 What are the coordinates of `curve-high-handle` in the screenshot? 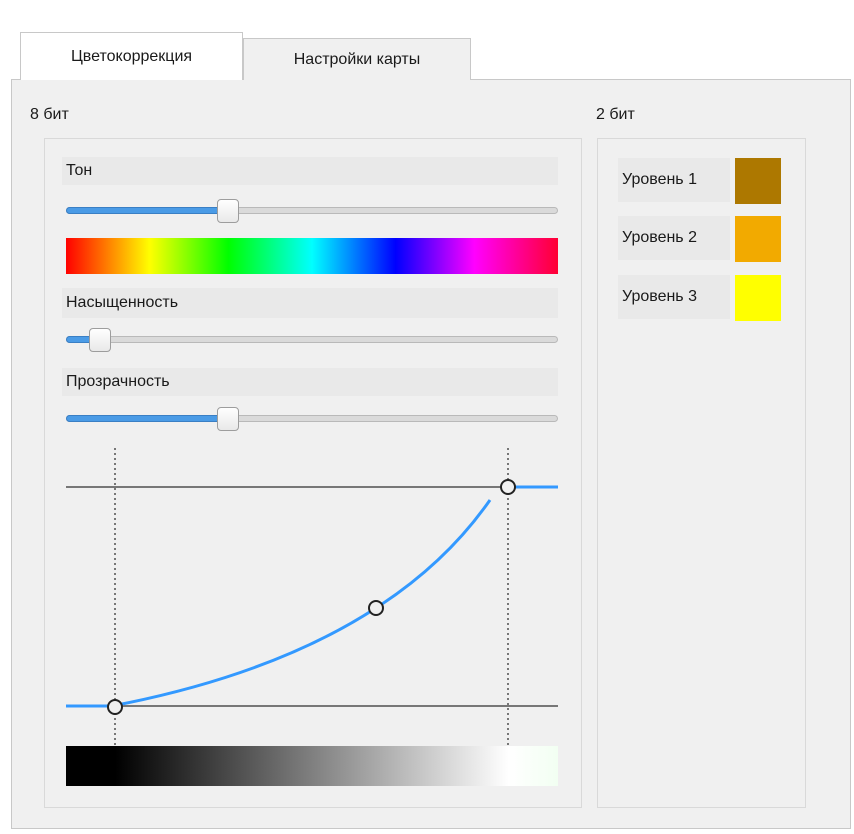 It's located at (508, 487).